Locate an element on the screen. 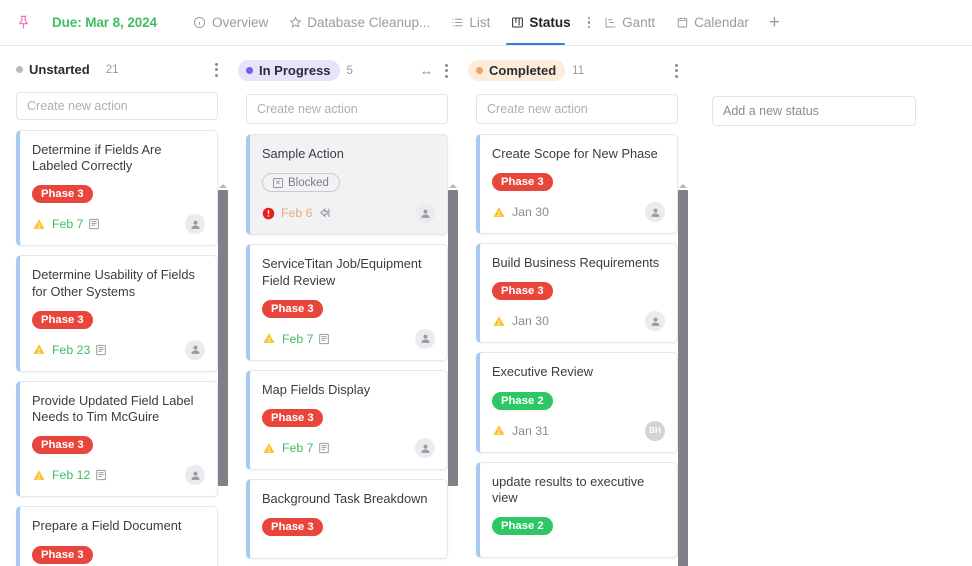 The image size is (972, 566). blocked-label: Blocked is located at coordinates (308, 182).